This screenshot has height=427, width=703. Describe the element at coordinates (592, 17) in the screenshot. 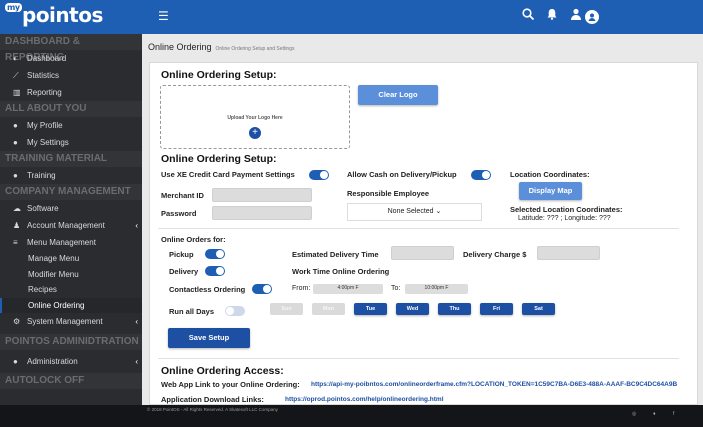

I see `account-icon` at that location.